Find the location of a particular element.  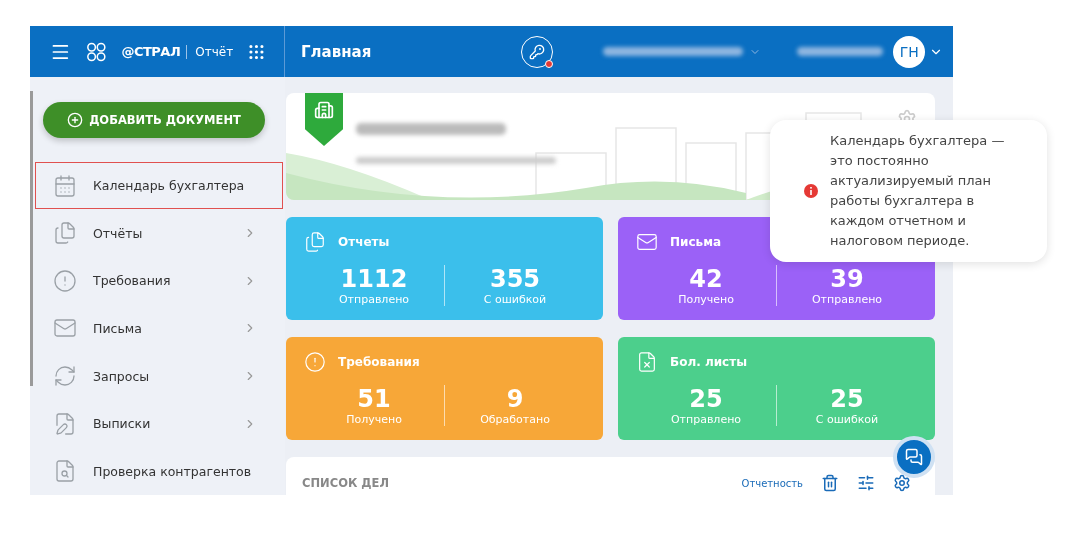

stat-value: 42 is located at coordinates (706, 279).